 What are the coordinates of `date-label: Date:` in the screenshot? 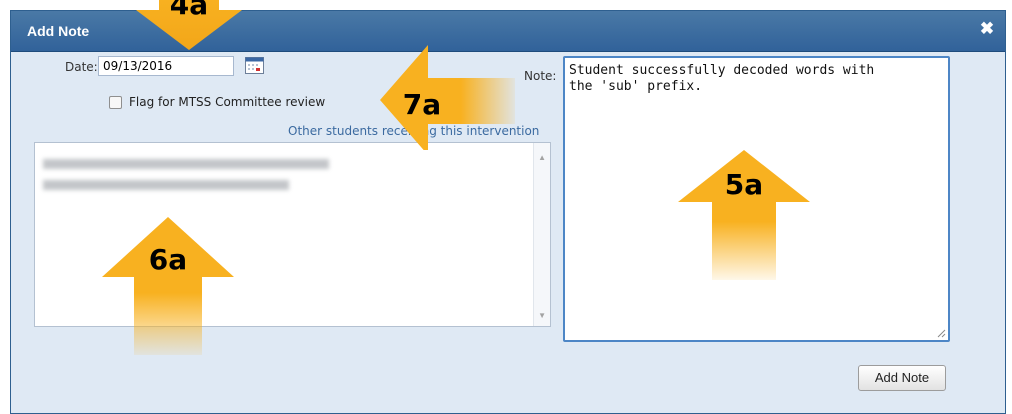 It's located at (81, 67).